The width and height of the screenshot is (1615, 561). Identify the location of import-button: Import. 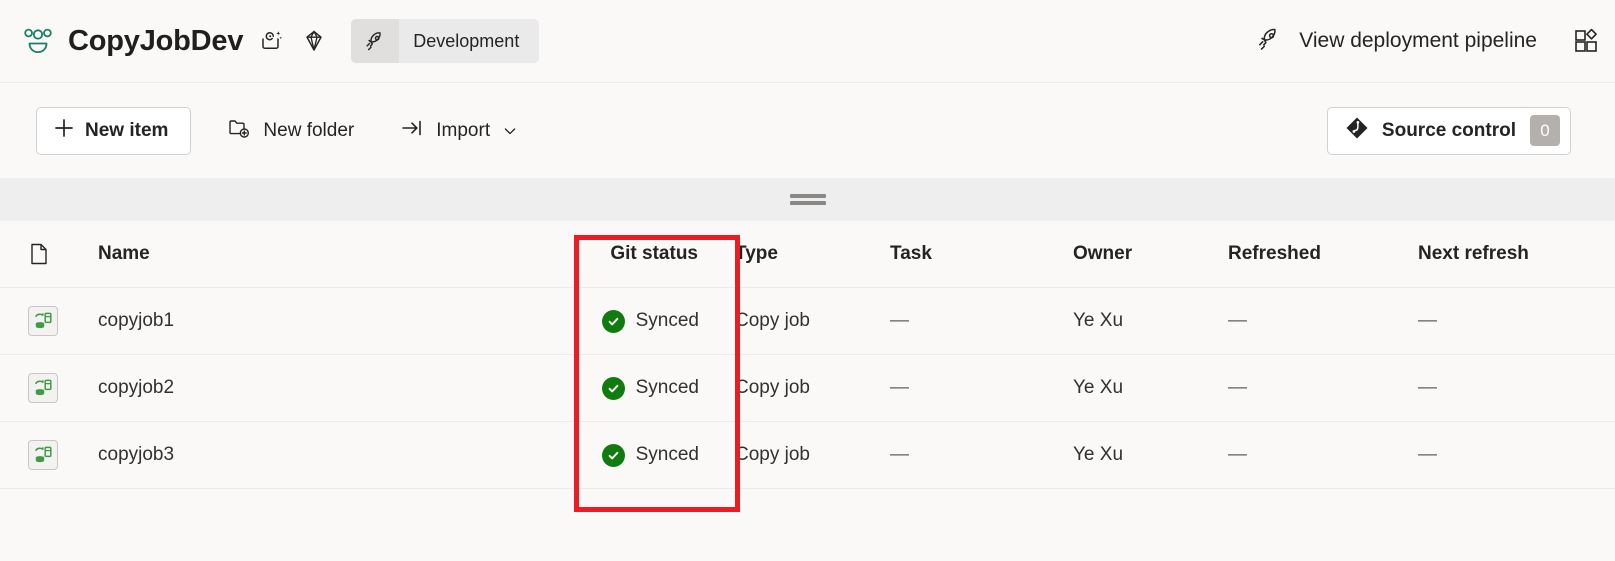
(459, 131).